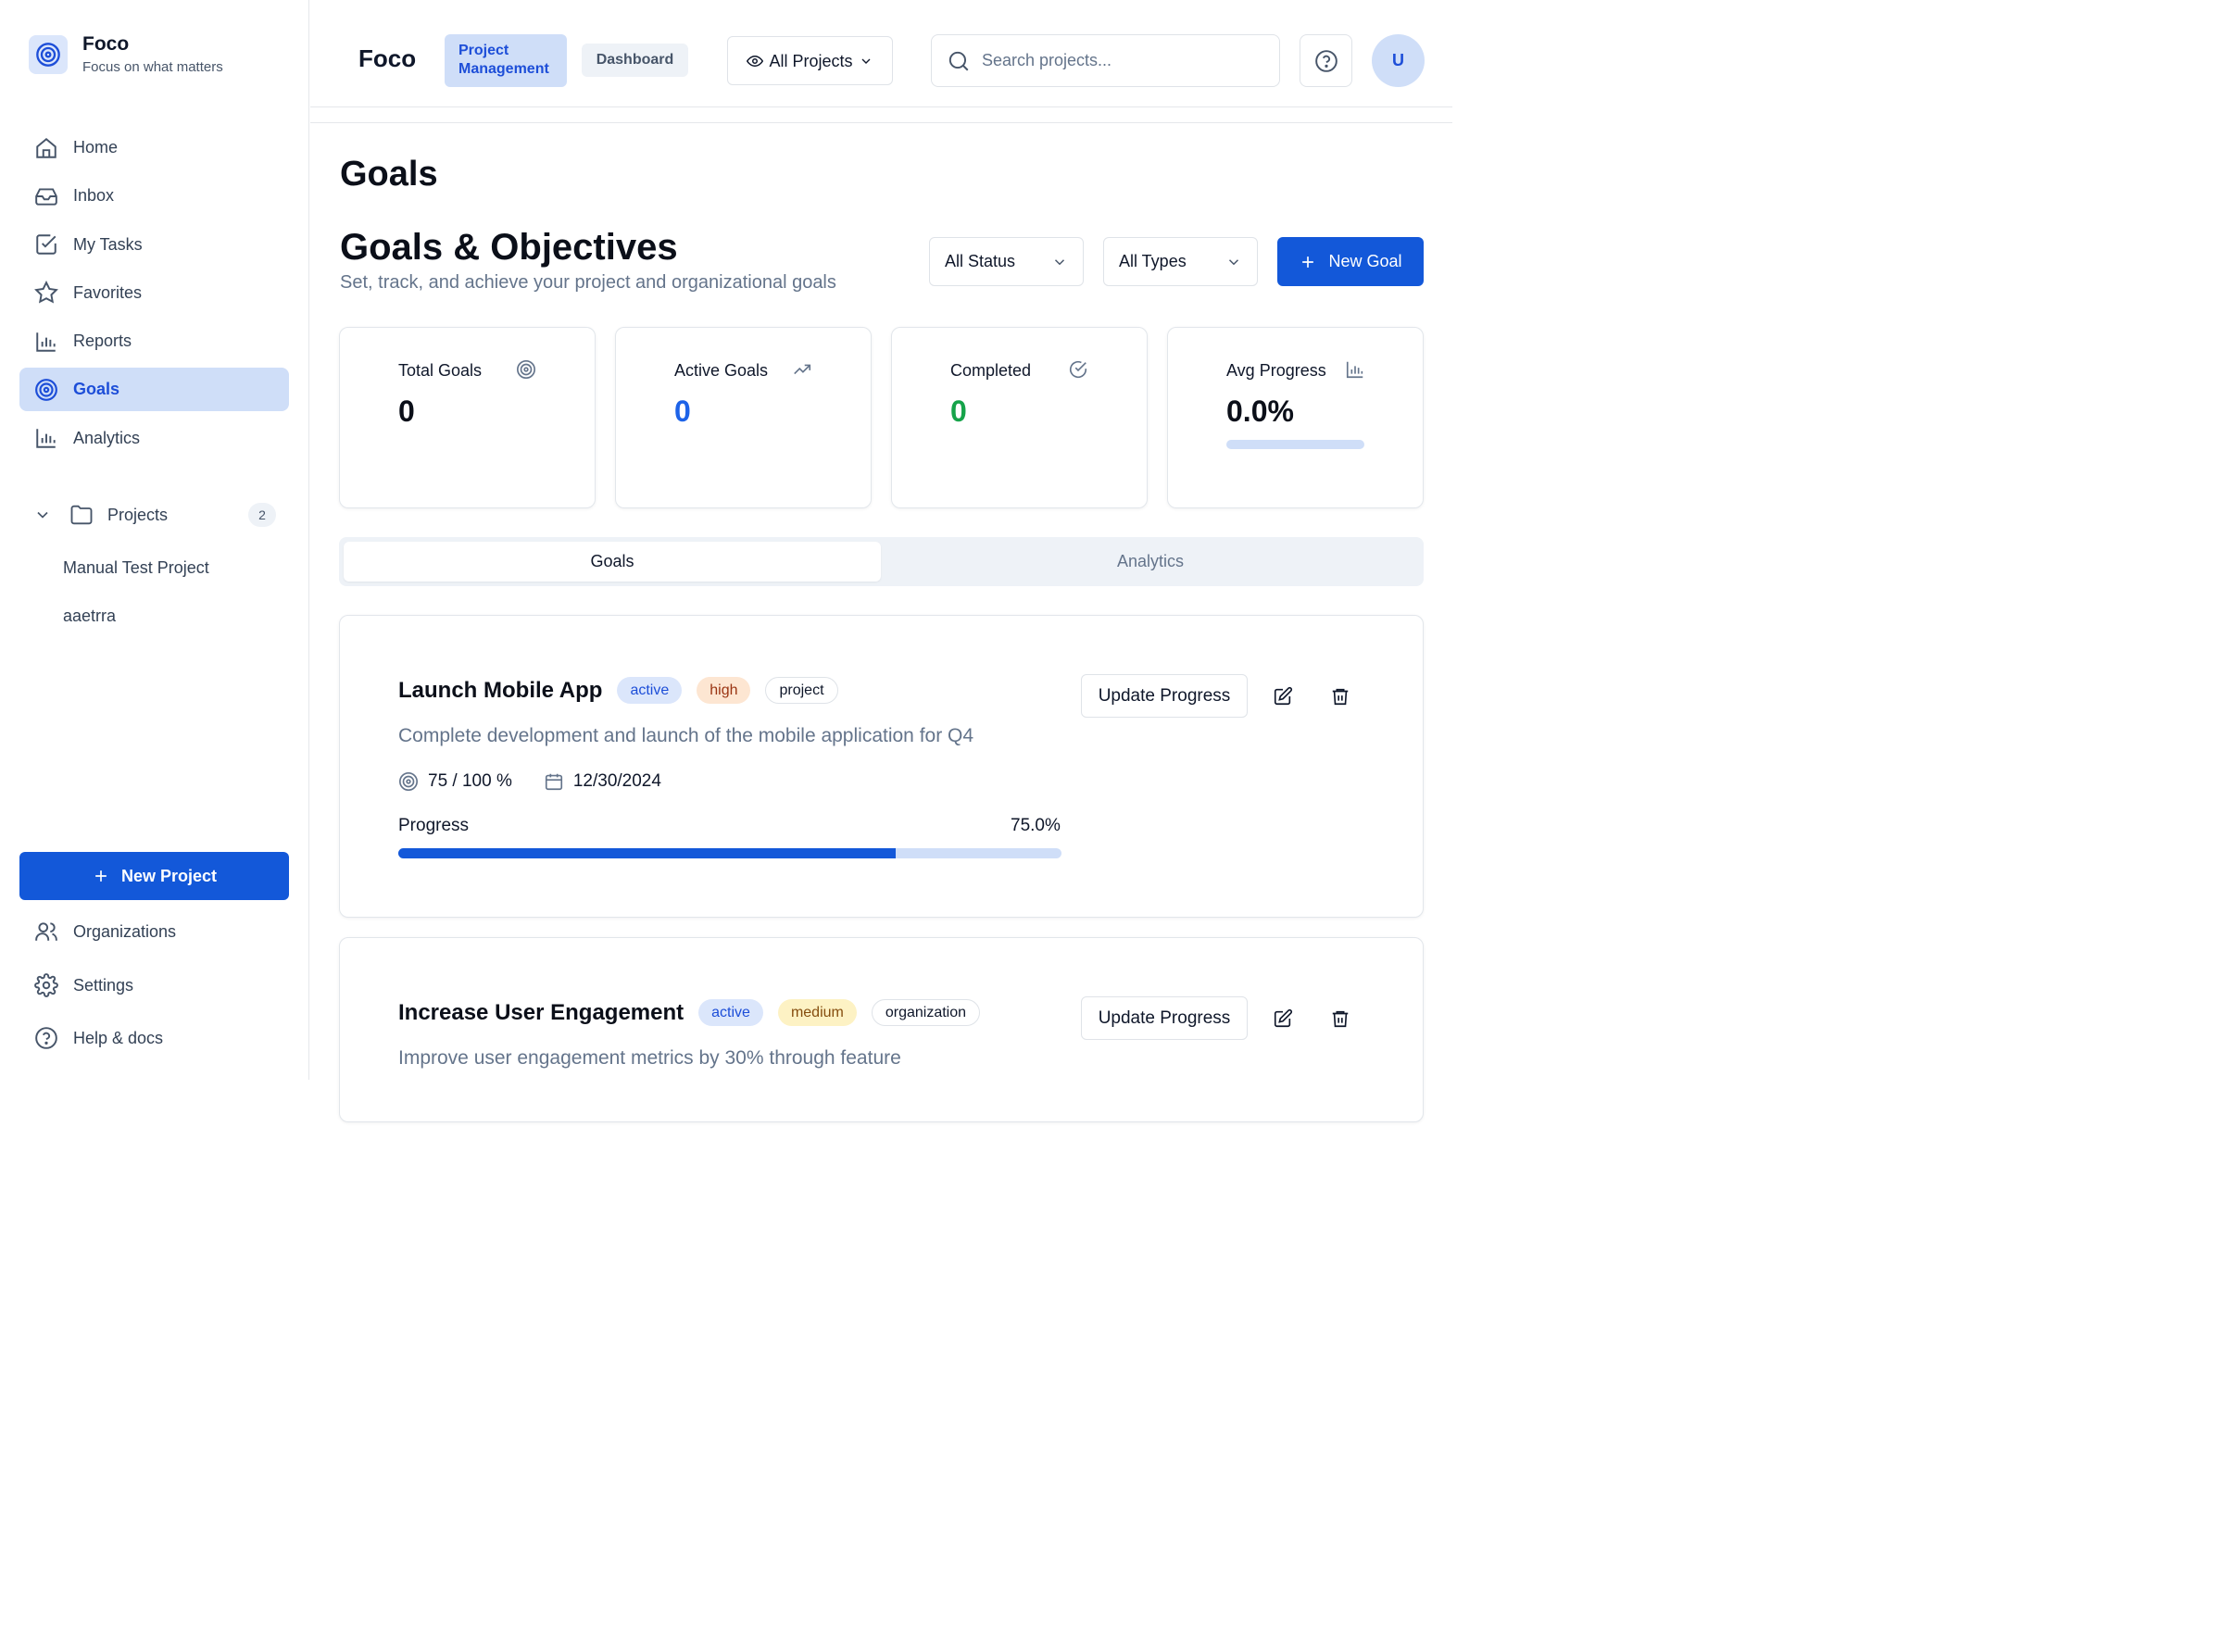  What do you see at coordinates (46, 931) in the screenshot?
I see `users-icon` at bounding box center [46, 931].